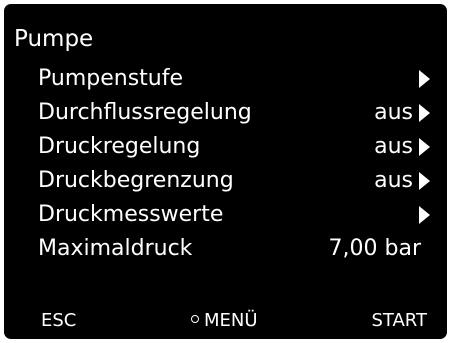 The width and height of the screenshot is (451, 343). Describe the element at coordinates (225, 147) in the screenshot. I see `menu-item-druckregelung: Druckregelung aus` at that location.